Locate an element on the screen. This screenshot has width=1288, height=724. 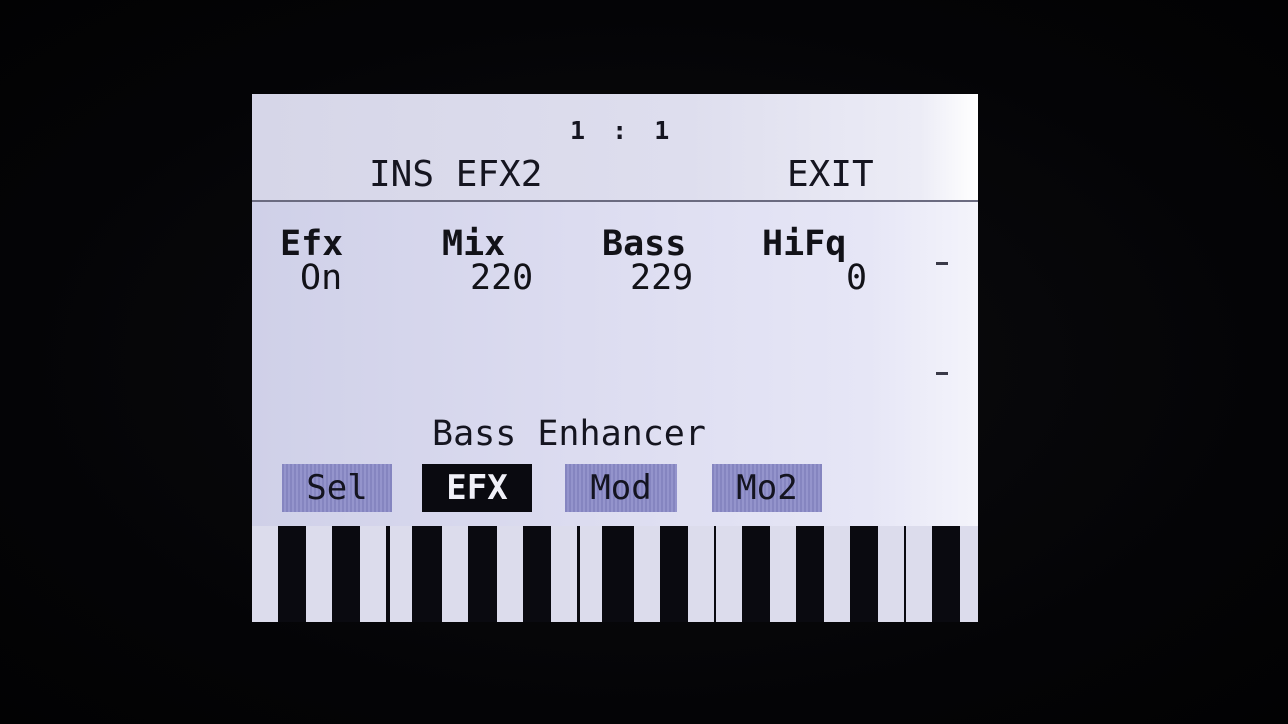
scroll-indicator-top is located at coordinates (942, 263).